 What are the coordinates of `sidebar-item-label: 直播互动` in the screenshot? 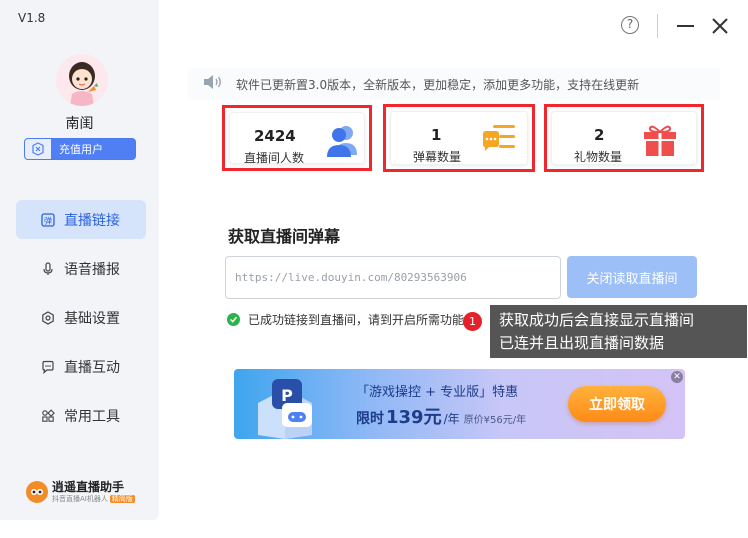 It's located at (92, 367).